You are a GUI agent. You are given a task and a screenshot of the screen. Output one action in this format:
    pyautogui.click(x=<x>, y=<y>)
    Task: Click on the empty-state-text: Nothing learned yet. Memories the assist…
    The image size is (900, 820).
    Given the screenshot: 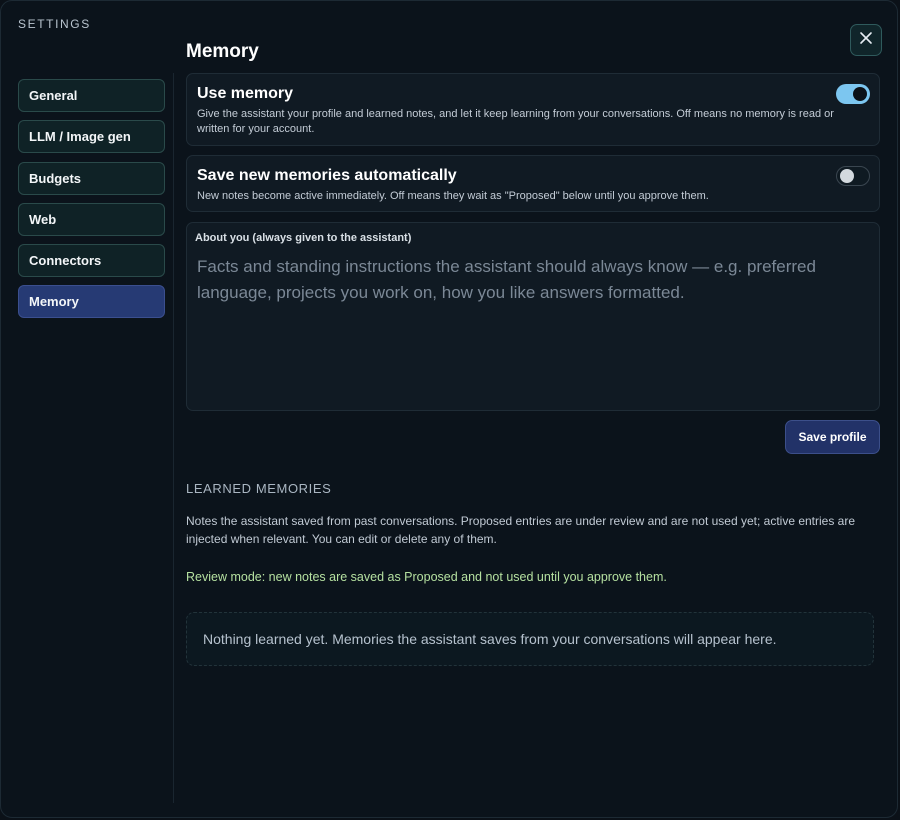 What is the action you would take?
    pyautogui.click(x=490, y=639)
    